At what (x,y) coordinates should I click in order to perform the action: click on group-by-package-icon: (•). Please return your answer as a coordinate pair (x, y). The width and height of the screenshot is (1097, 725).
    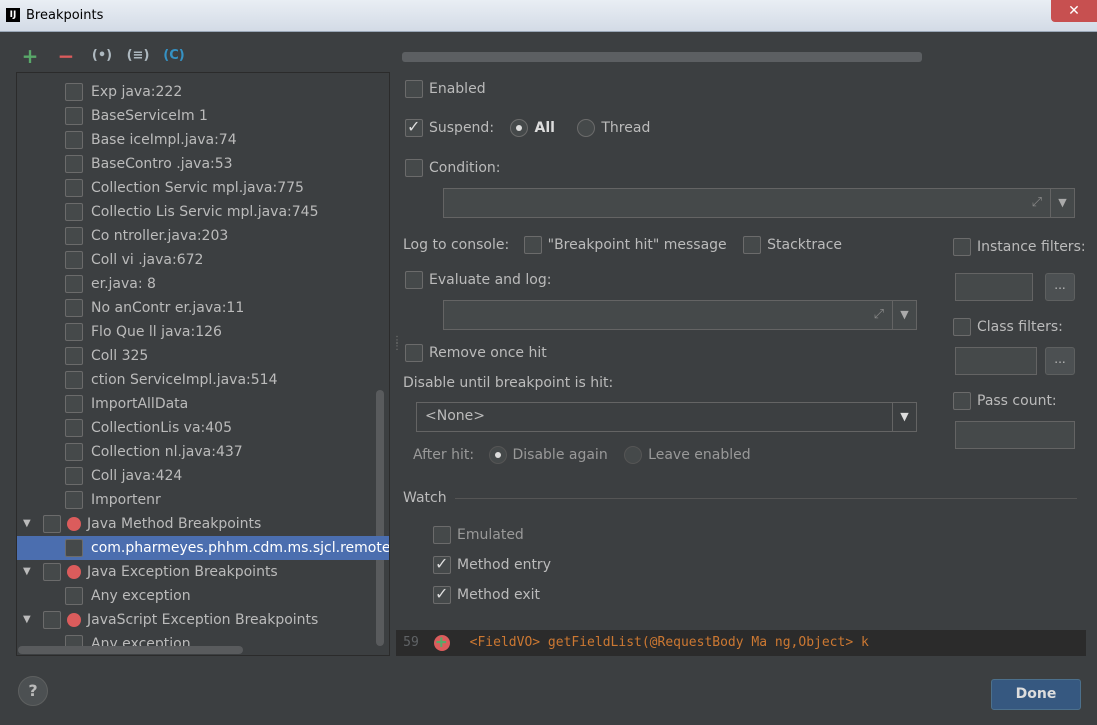
    Looking at the image, I should click on (102, 56).